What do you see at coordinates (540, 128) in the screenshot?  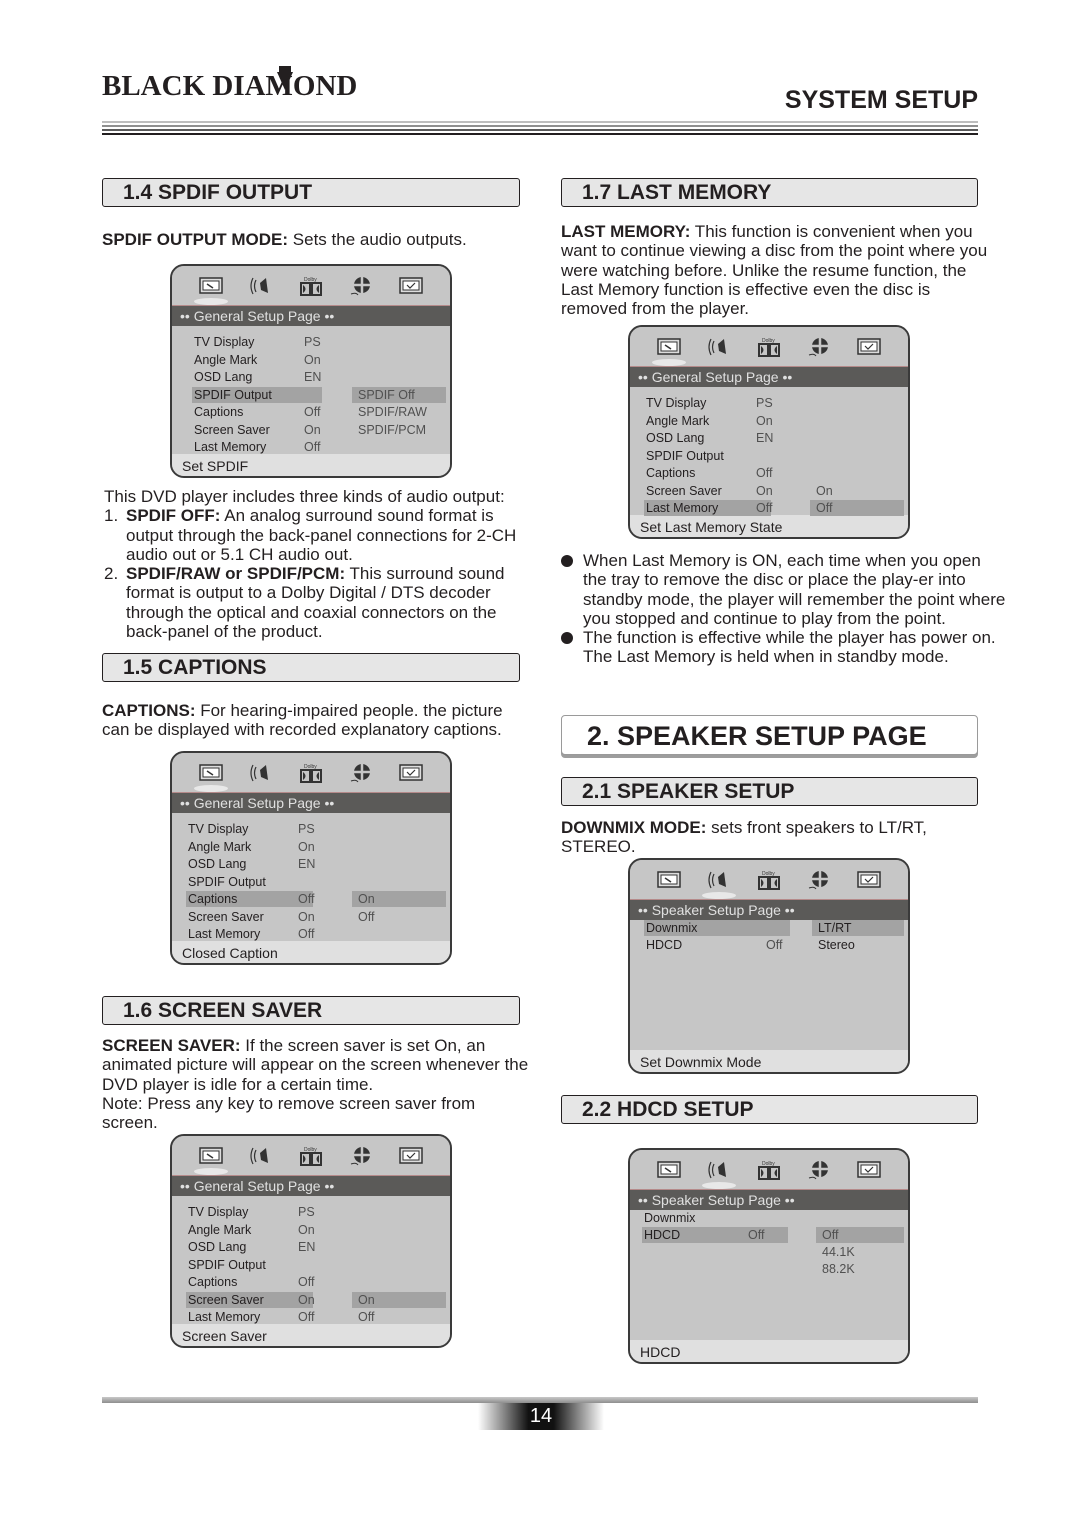 I see `header-divider` at bounding box center [540, 128].